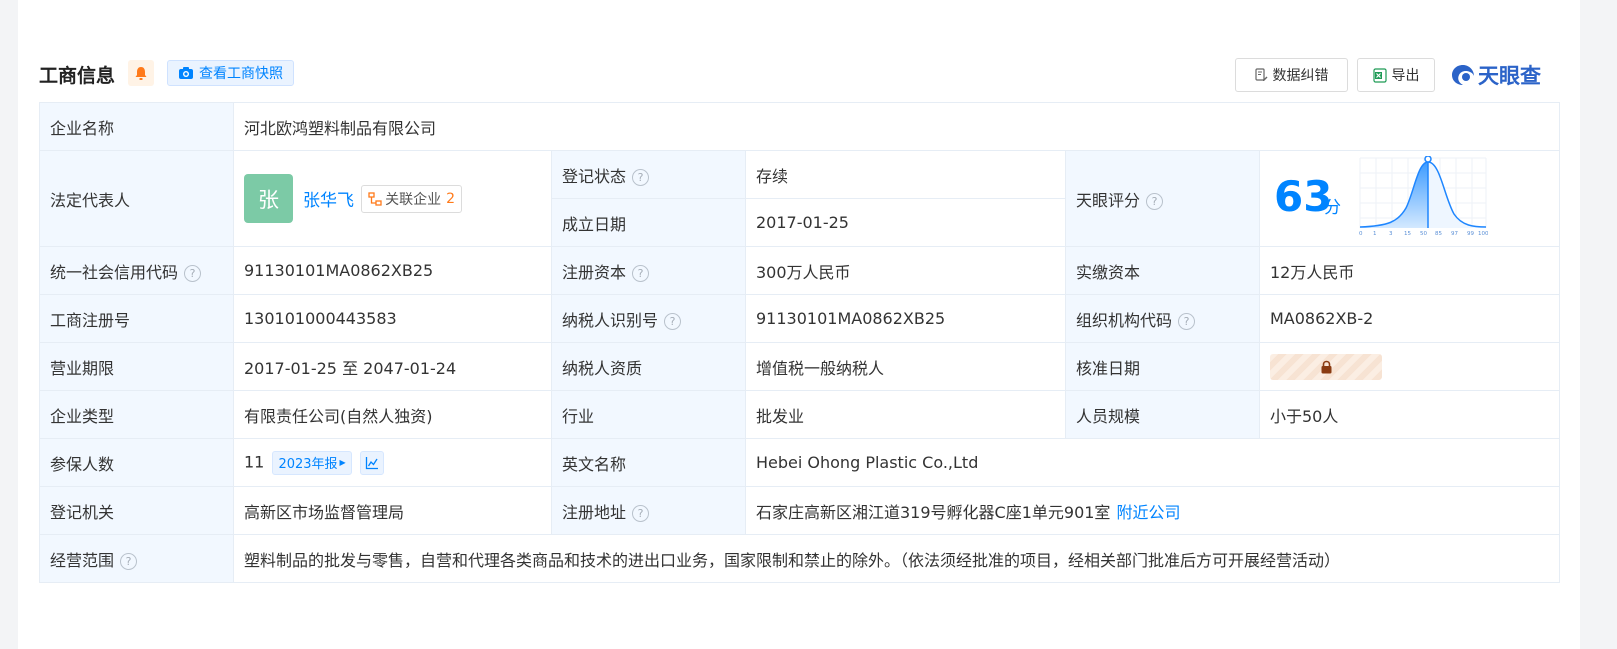  Describe the element at coordinates (1375, 234) in the screenshot. I see `axis-tick: 1` at that location.